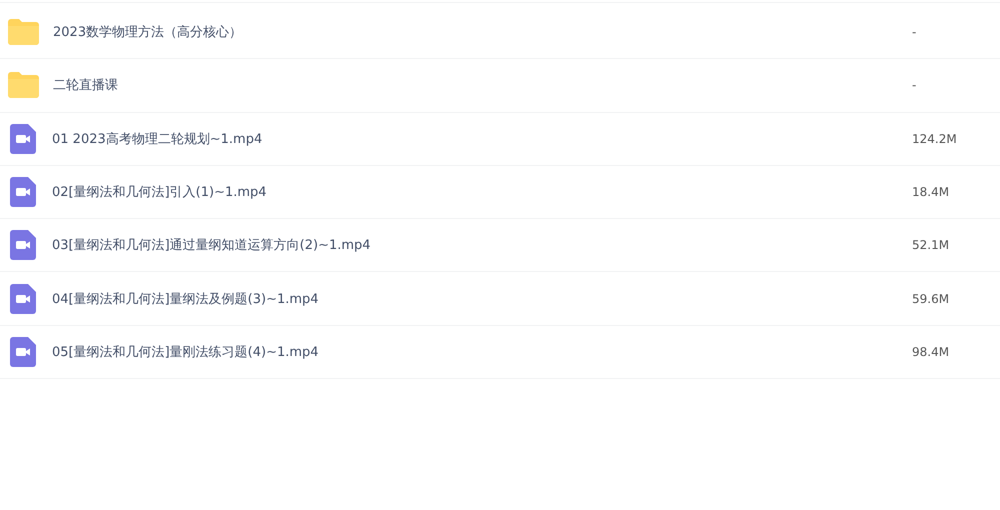  What do you see at coordinates (500, 86) in the screenshot?
I see `file-row: 二轮直播课 -` at bounding box center [500, 86].